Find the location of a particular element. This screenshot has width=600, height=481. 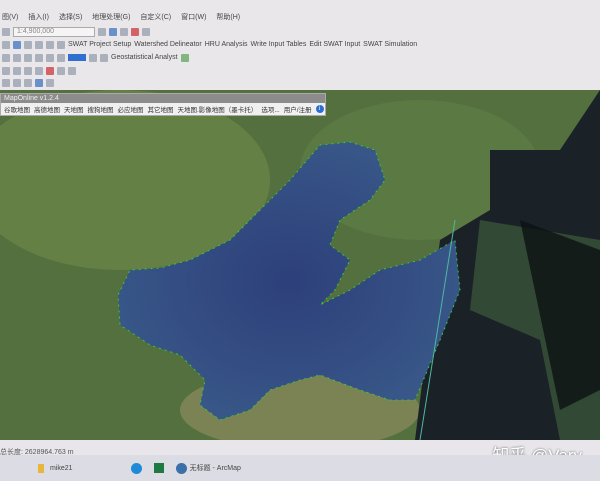

python-icon is located at coordinates (146, 31).